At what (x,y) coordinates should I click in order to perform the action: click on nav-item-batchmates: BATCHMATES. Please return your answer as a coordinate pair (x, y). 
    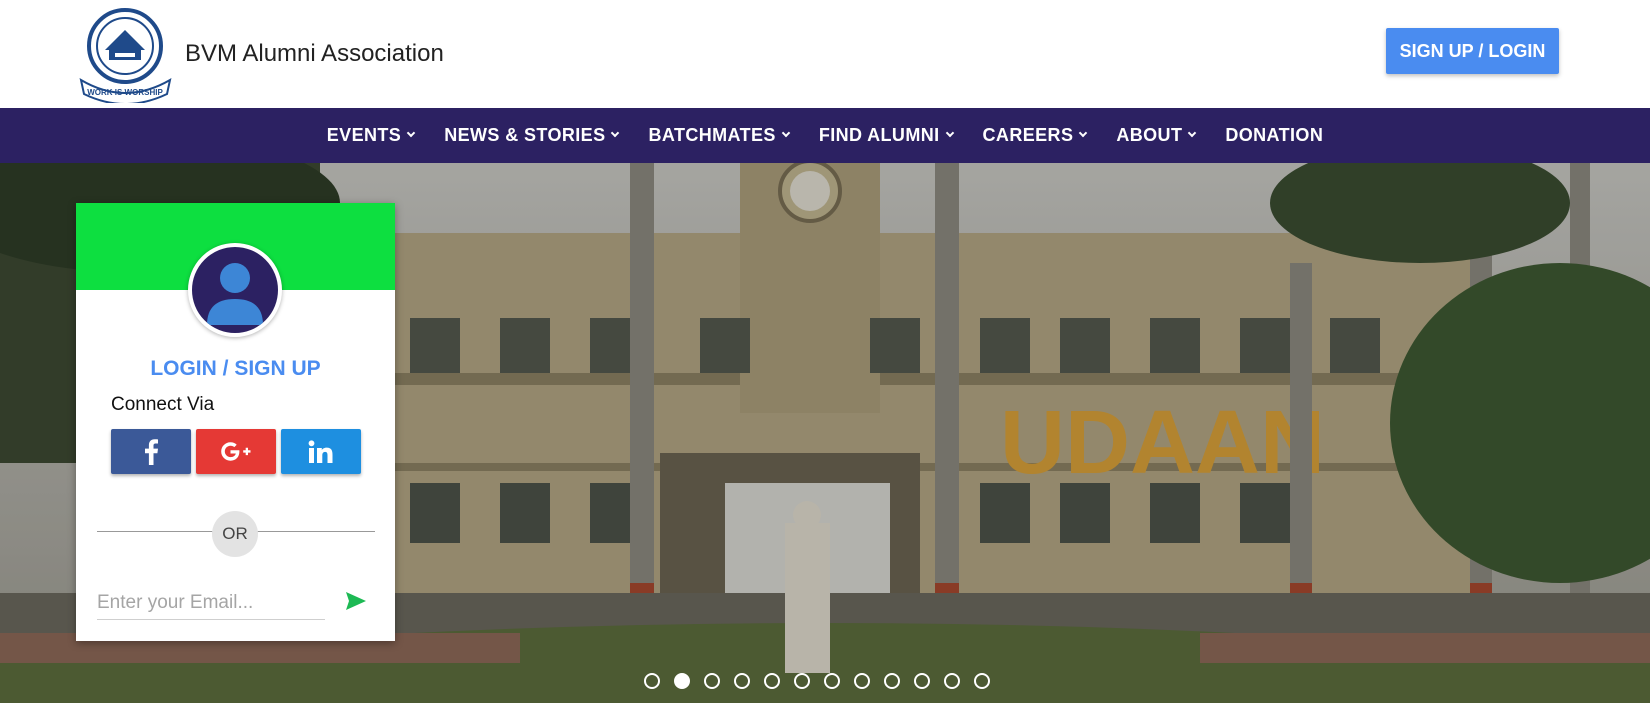
    Looking at the image, I should click on (718, 135).